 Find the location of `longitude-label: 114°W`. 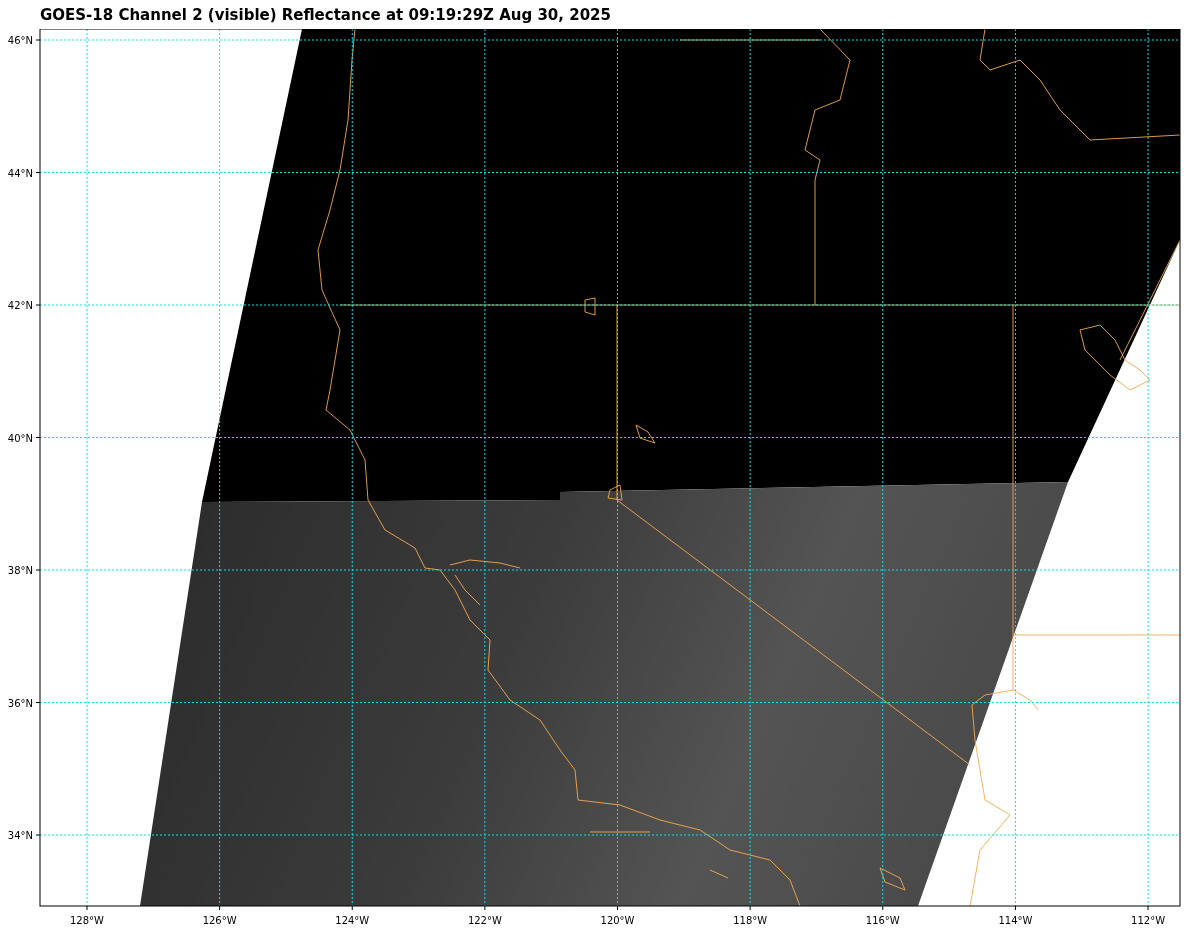

longitude-label: 114°W is located at coordinates (1015, 920).